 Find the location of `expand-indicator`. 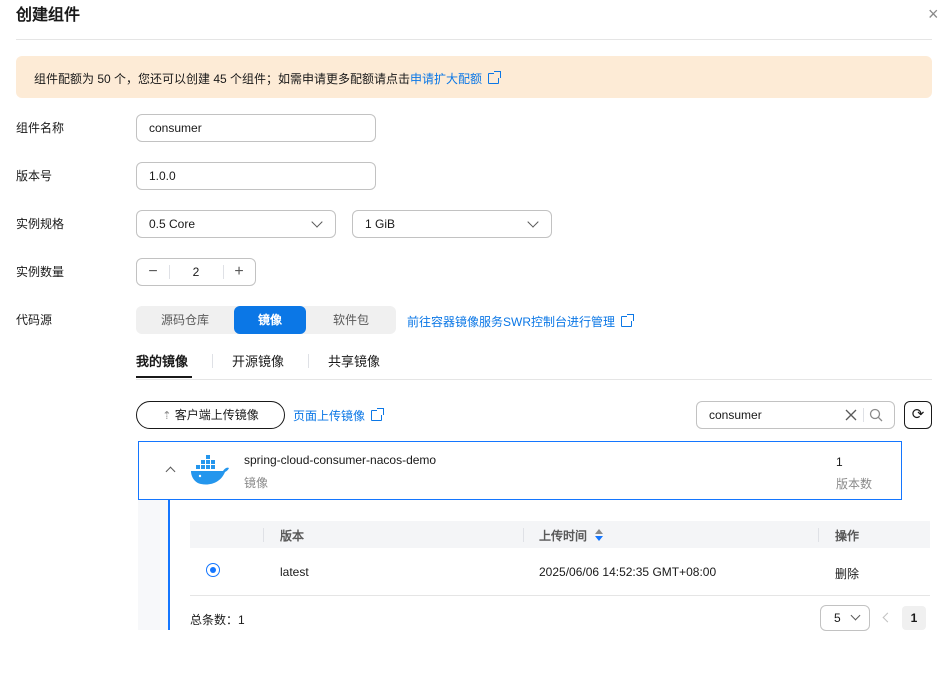

expand-indicator is located at coordinates (169, 565).